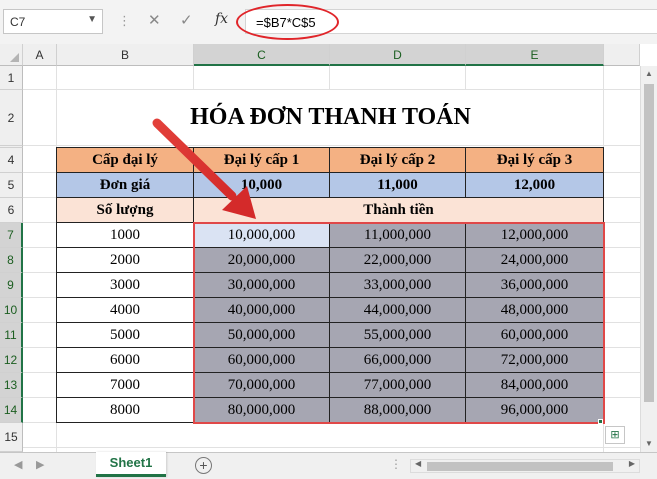 The height and width of the screenshot is (479, 657). Describe the element at coordinates (328, 465) in the screenshot. I see `sheet-tab-bar: ◀ ▶ Sheet1 + ⋮ ◀ ▶` at that location.